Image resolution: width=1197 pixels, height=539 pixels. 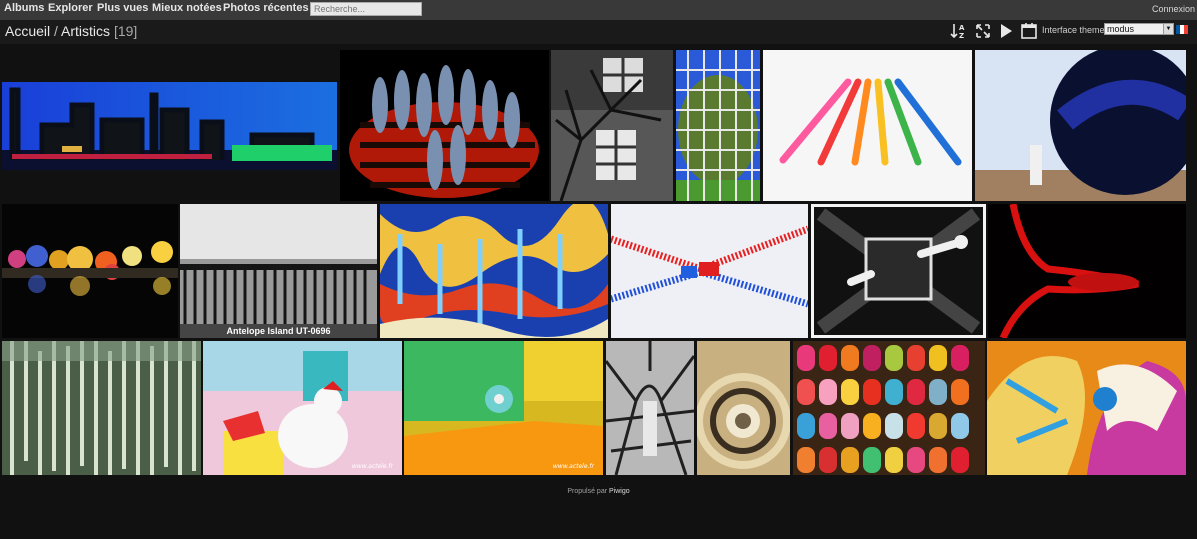 What do you see at coordinates (266, 8) in the screenshot?
I see `menu-recent-photos: Photos récentes` at bounding box center [266, 8].